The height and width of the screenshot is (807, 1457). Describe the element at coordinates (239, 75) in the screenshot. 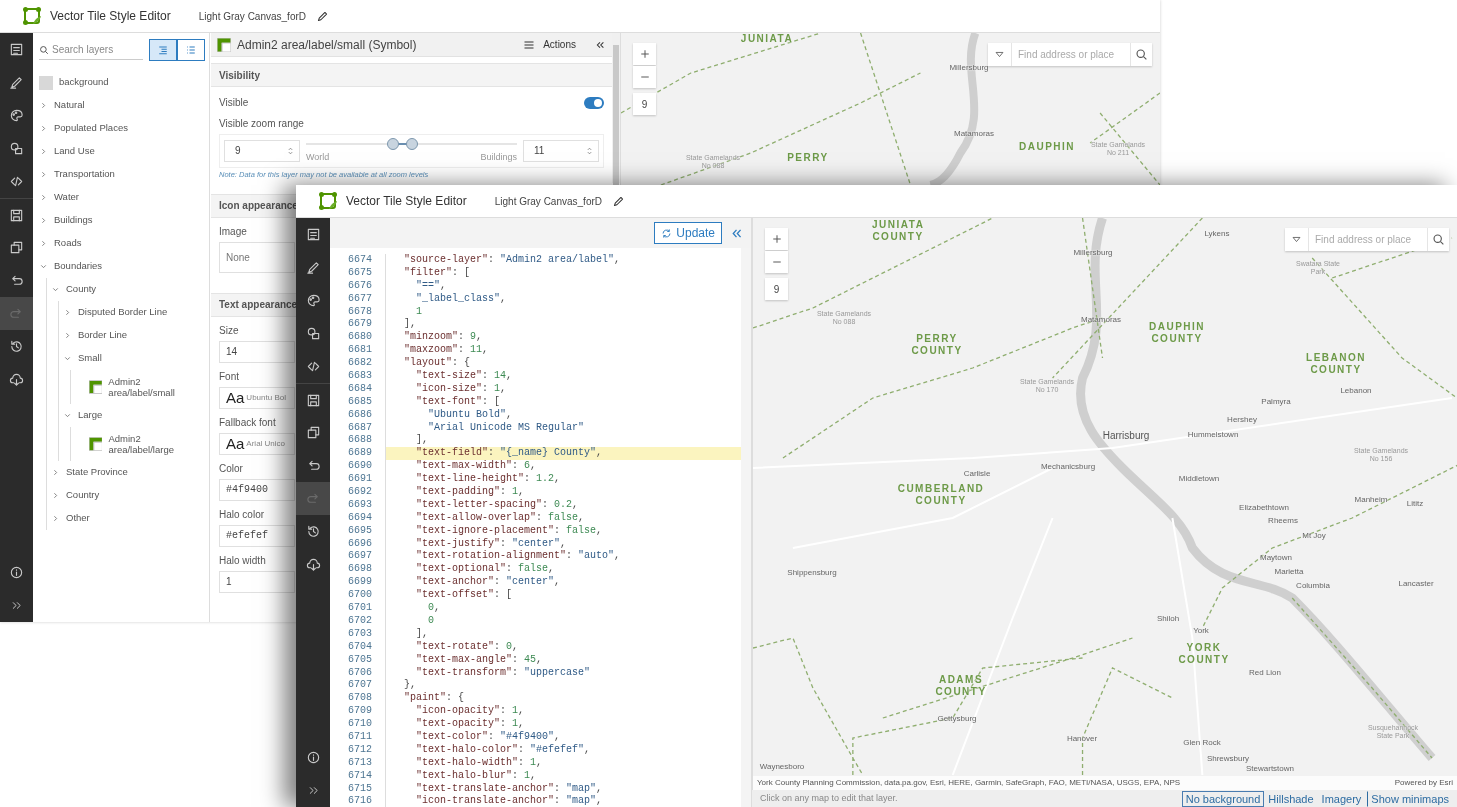

I see `section-header: Visibility` at that location.